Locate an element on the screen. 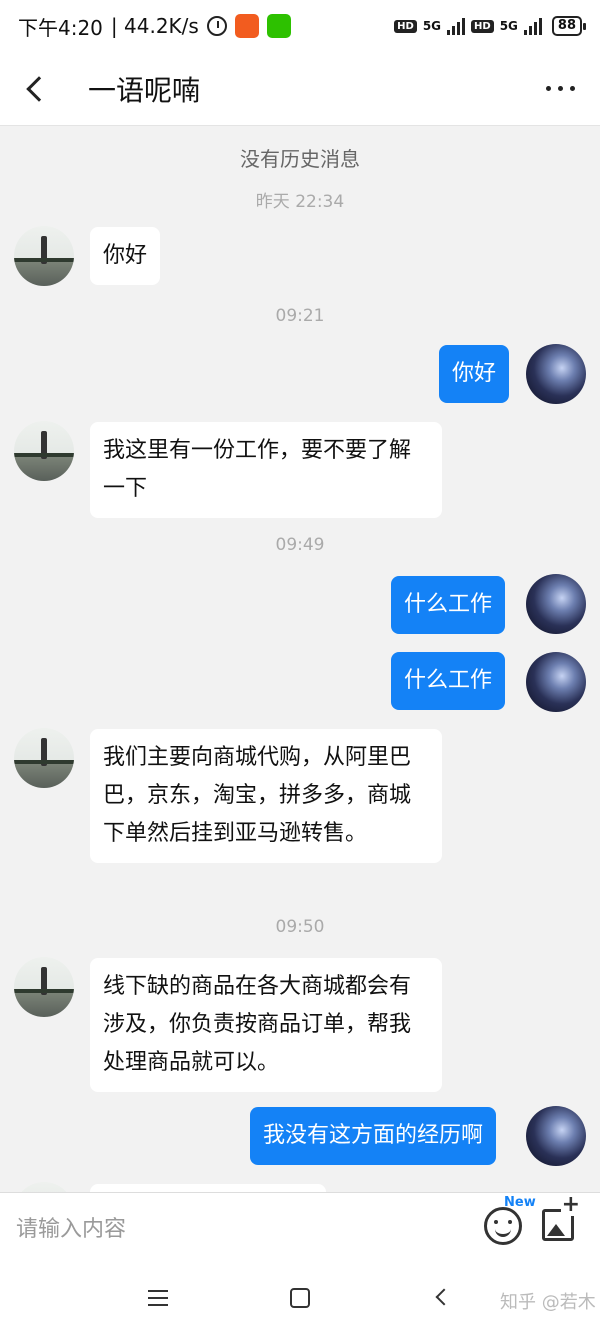  back-button is located at coordinates (35, 89).